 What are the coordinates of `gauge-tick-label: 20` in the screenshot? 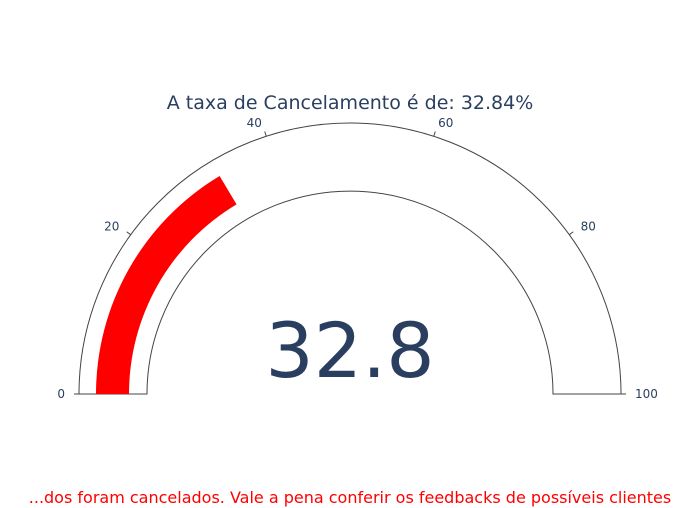 It's located at (111, 226).